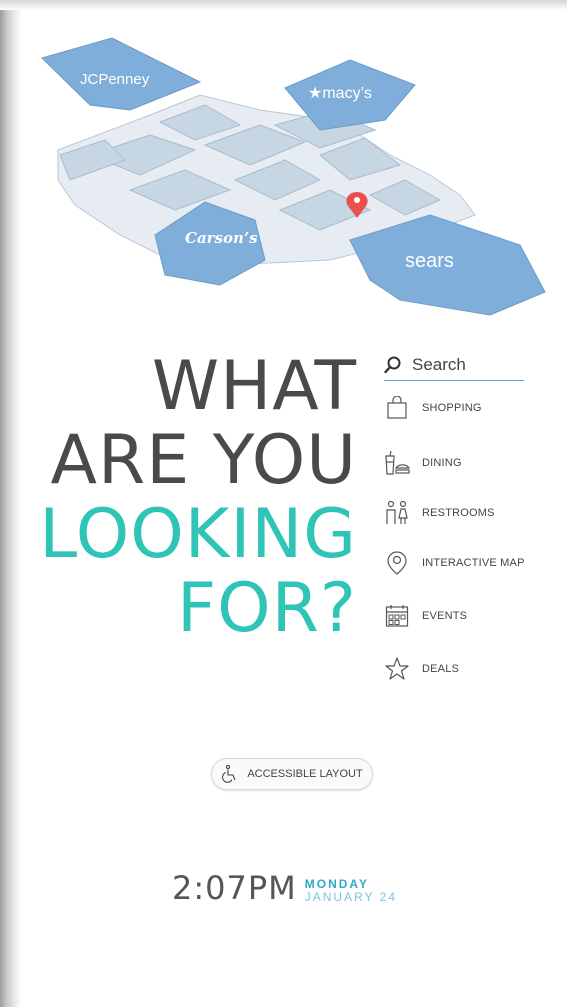  I want to click on top-shadow, so click(283, 5).